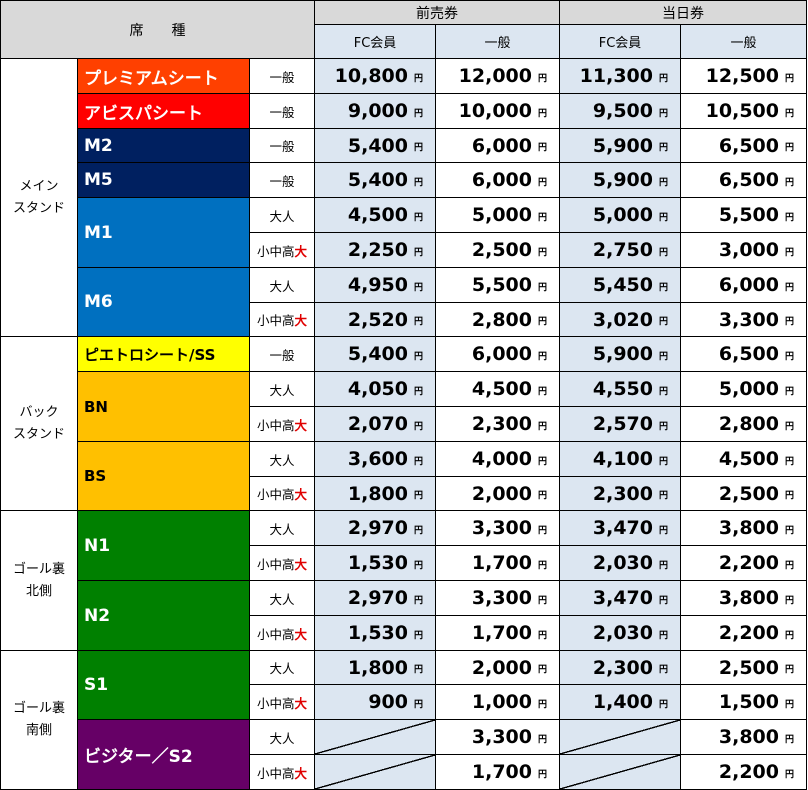 Image resolution: width=808 pixels, height=790 pixels. I want to click on advance-fc-price: 9,000 円, so click(375, 111).